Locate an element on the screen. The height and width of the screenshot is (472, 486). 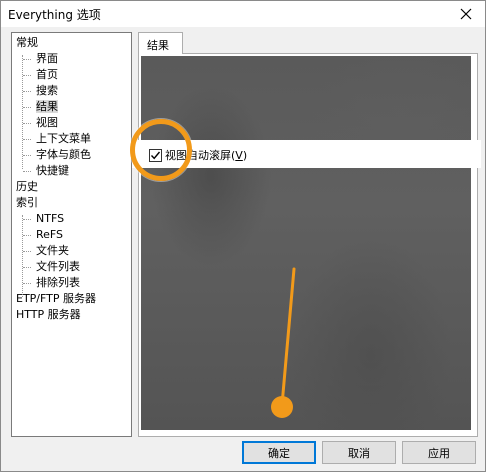
tree-item-label: 上下文菜单 is located at coordinates (63, 138).